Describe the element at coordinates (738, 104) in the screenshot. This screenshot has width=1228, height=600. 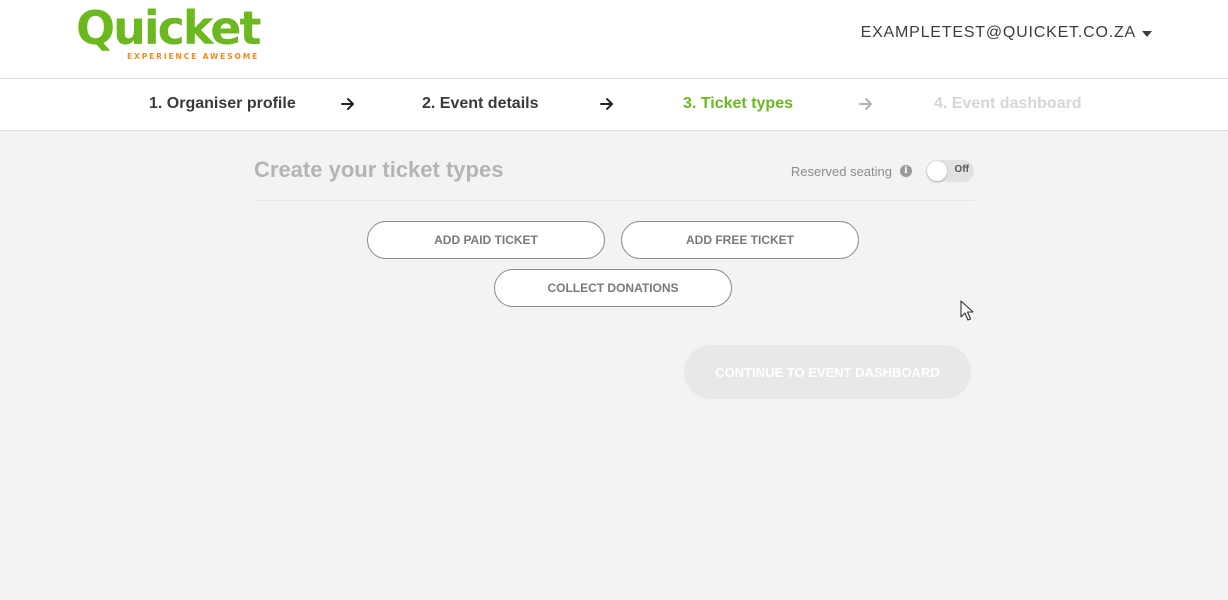
I see `step-ticket-types: 3. Ticket types` at that location.